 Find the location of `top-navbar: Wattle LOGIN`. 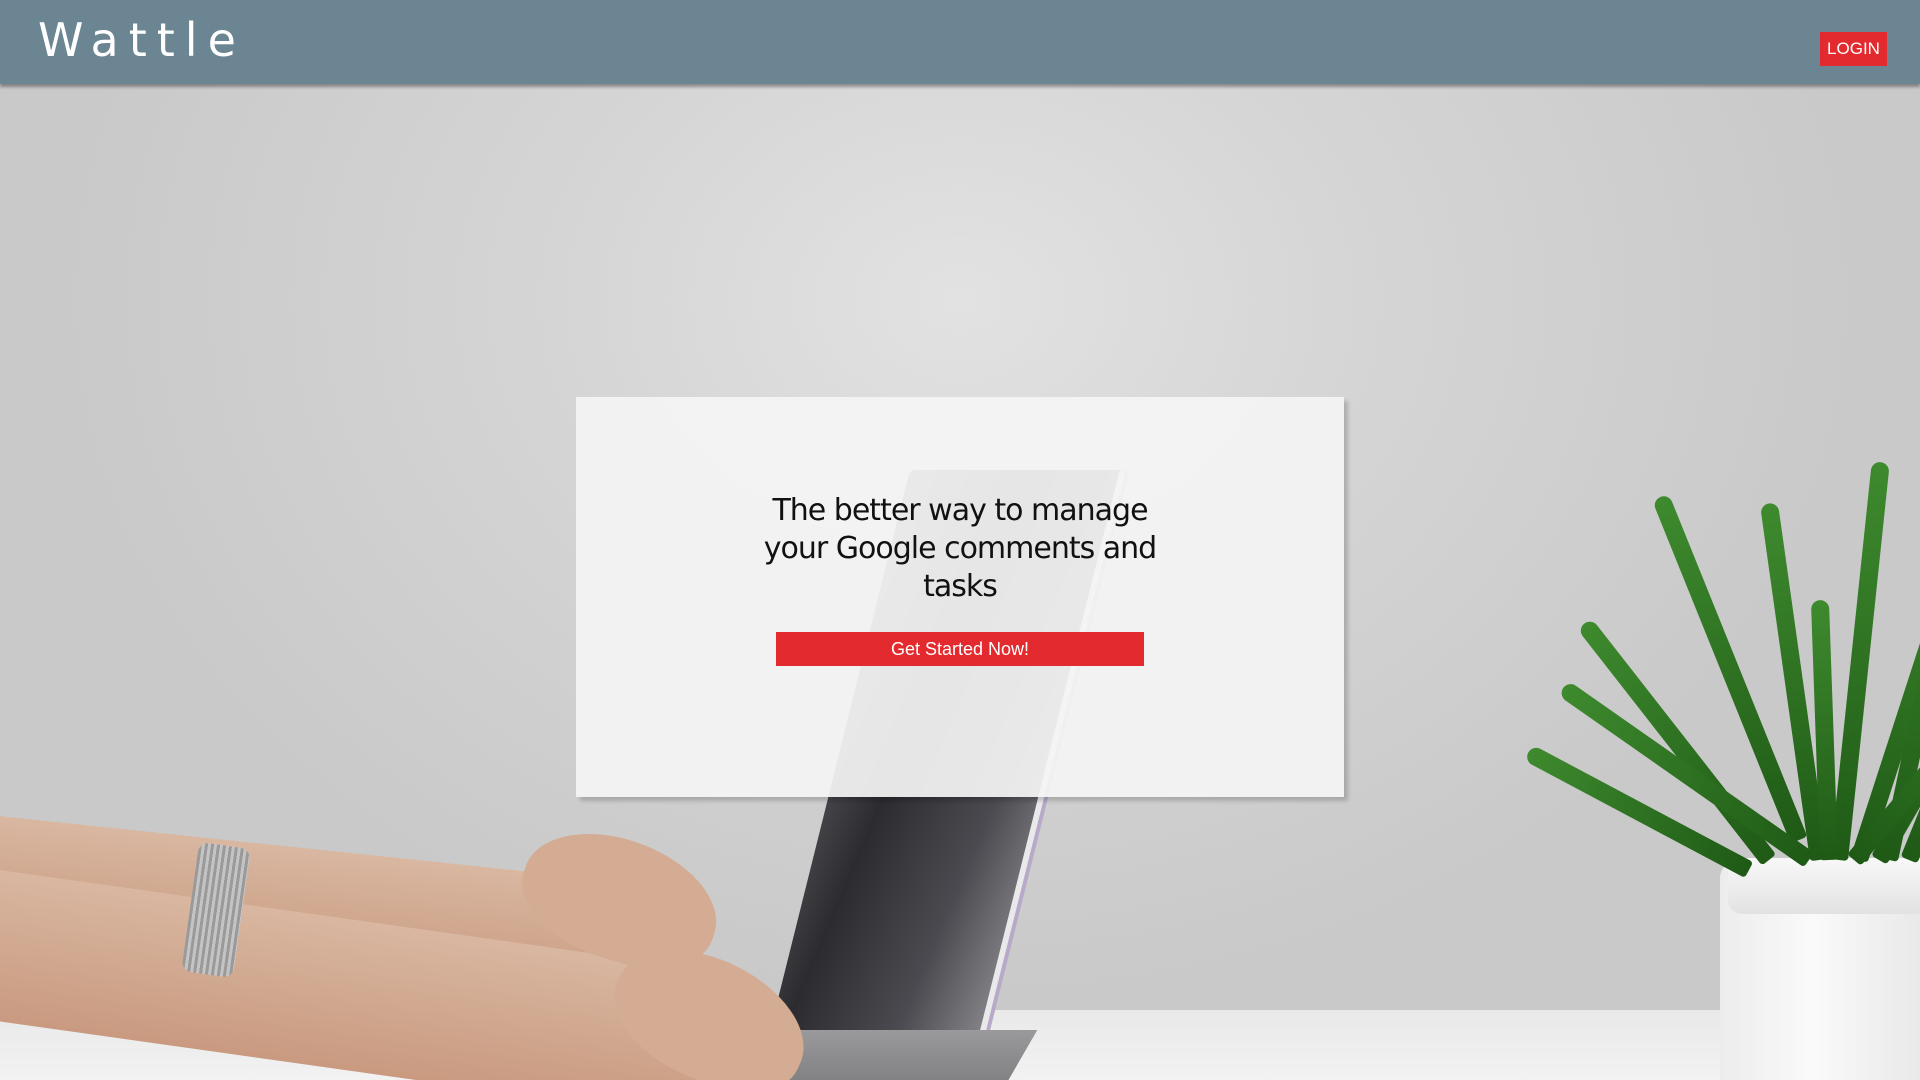

top-navbar: Wattle LOGIN is located at coordinates (960, 42).